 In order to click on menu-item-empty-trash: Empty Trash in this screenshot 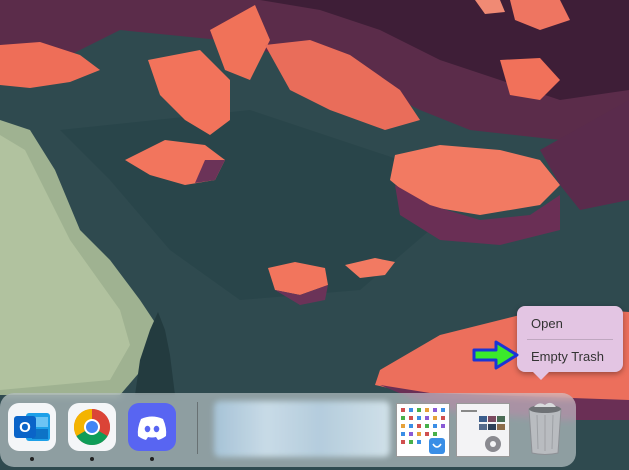, I will do `click(567, 356)`.